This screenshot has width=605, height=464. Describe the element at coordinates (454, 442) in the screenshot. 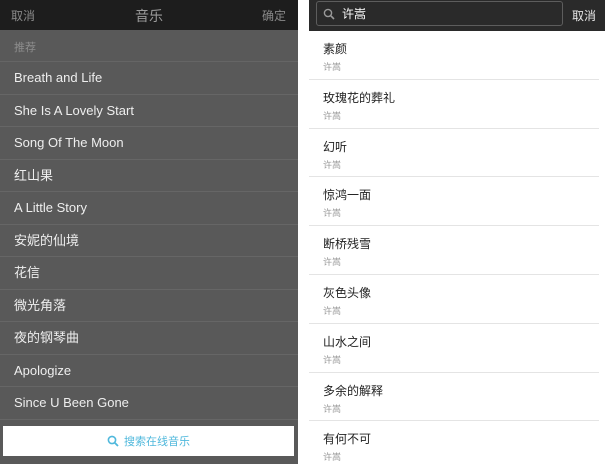

I see `result-row: 有何不可 许嵩` at that location.